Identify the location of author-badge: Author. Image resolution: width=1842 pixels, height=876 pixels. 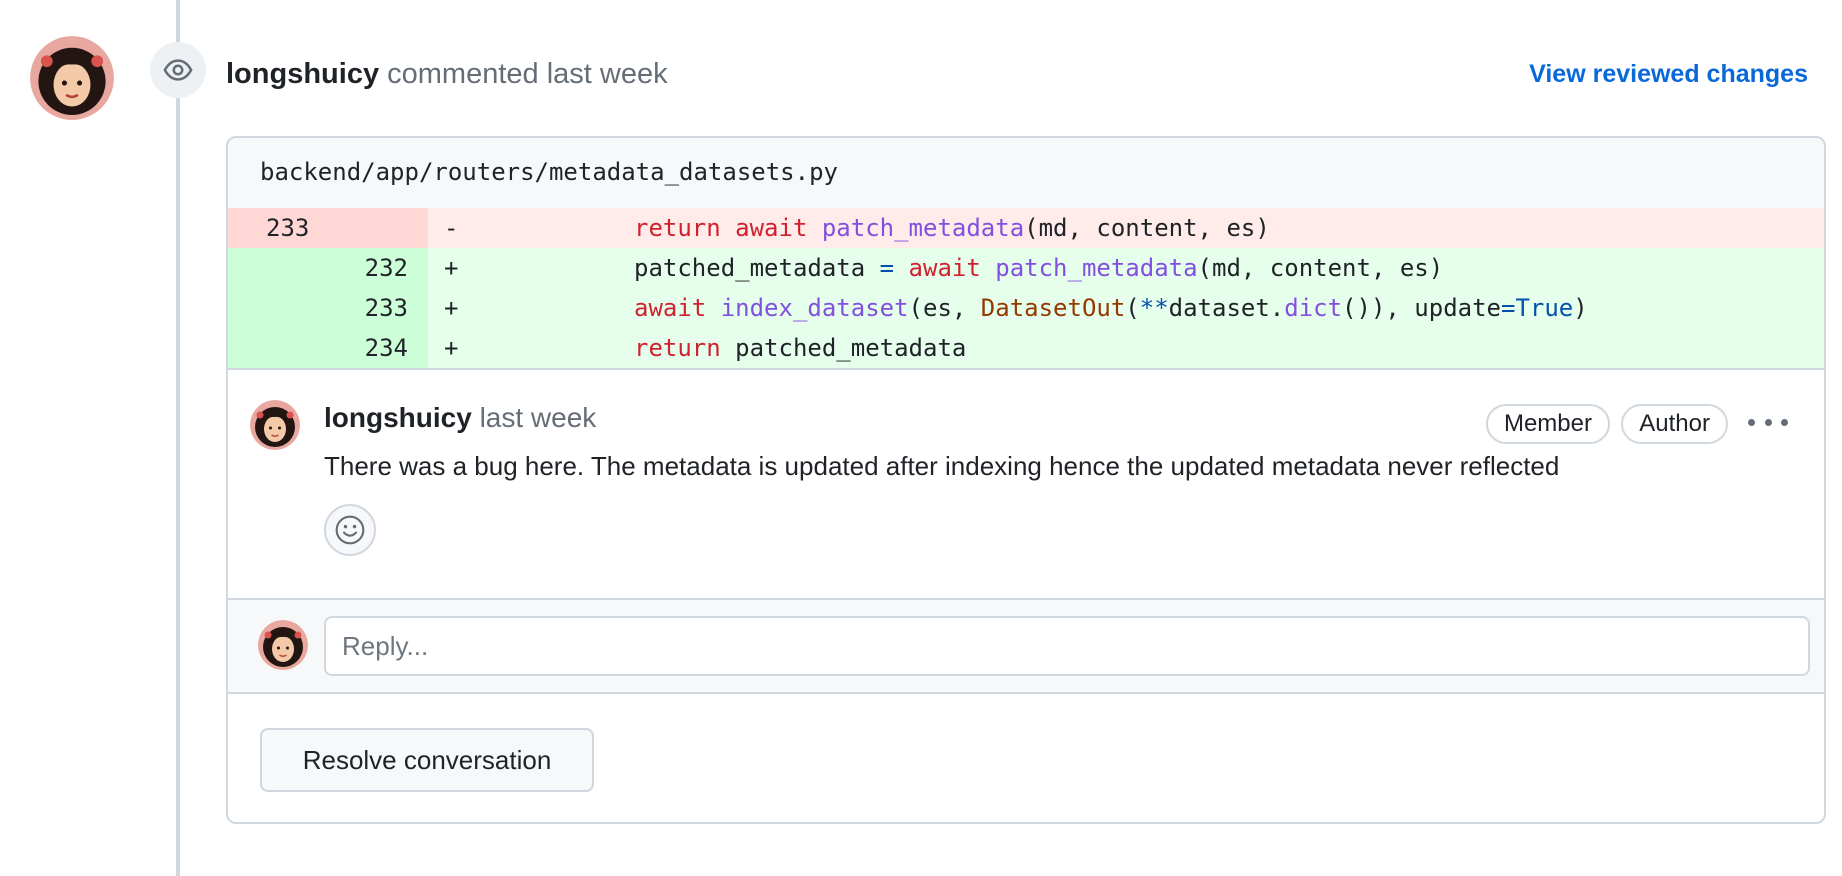
(1674, 424).